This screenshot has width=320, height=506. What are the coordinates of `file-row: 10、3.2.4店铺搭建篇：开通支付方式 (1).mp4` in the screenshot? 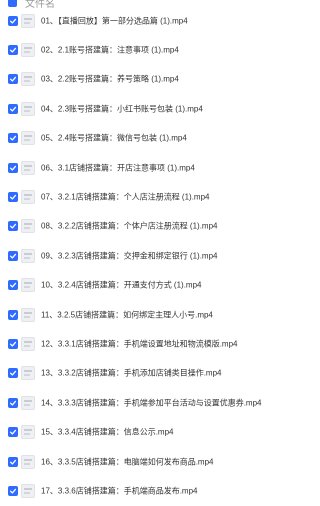 It's located at (153, 285).